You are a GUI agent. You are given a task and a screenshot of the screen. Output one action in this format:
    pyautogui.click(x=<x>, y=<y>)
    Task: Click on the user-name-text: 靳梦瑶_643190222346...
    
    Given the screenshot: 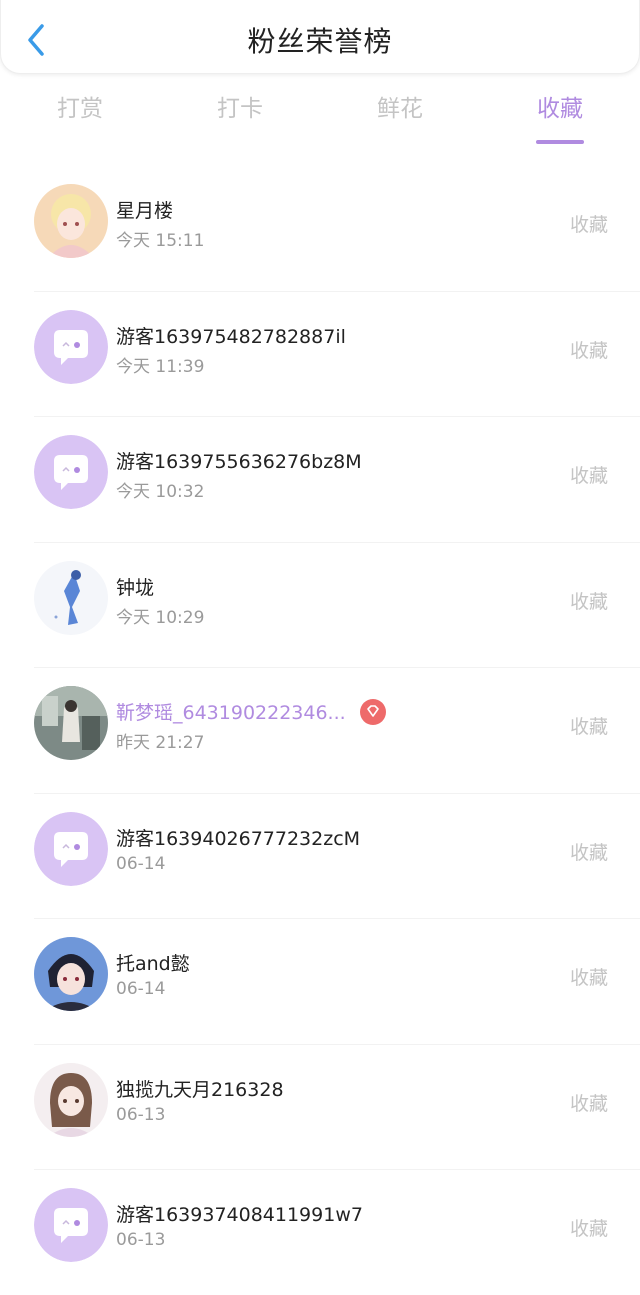 What is the action you would take?
    pyautogui.click(x=231, y=713)
    